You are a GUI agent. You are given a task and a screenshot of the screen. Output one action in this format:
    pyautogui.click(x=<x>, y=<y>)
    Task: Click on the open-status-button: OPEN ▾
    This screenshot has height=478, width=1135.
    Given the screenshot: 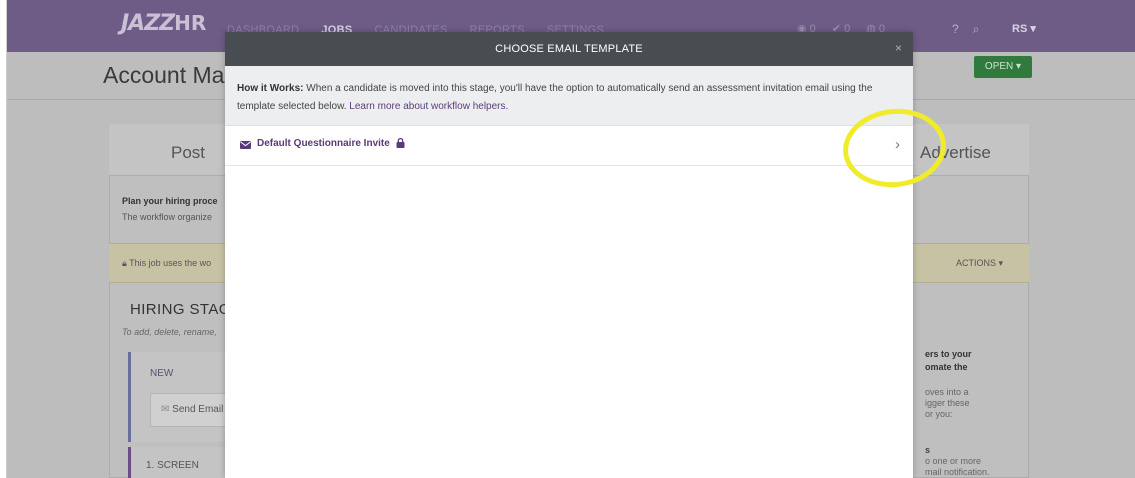 What is the action you would take?
    pyautogui.click(x=1003, y=67)
    